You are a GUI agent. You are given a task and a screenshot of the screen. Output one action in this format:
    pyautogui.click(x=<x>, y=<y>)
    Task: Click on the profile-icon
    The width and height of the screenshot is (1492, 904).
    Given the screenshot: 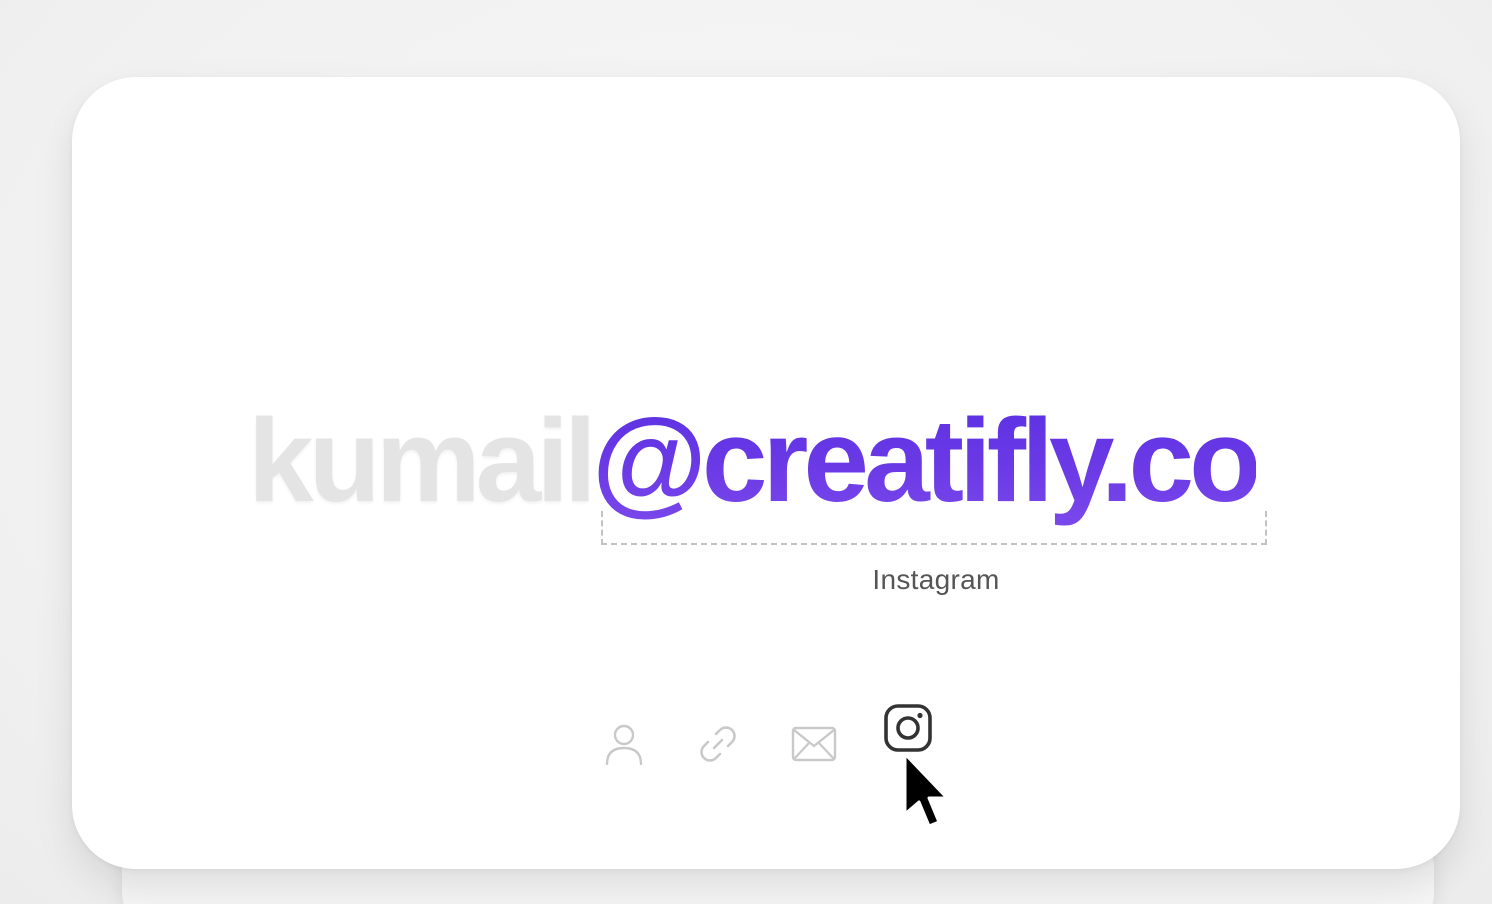 What is the action you would take?
    pyautogui.click(x=624, y=745)
    